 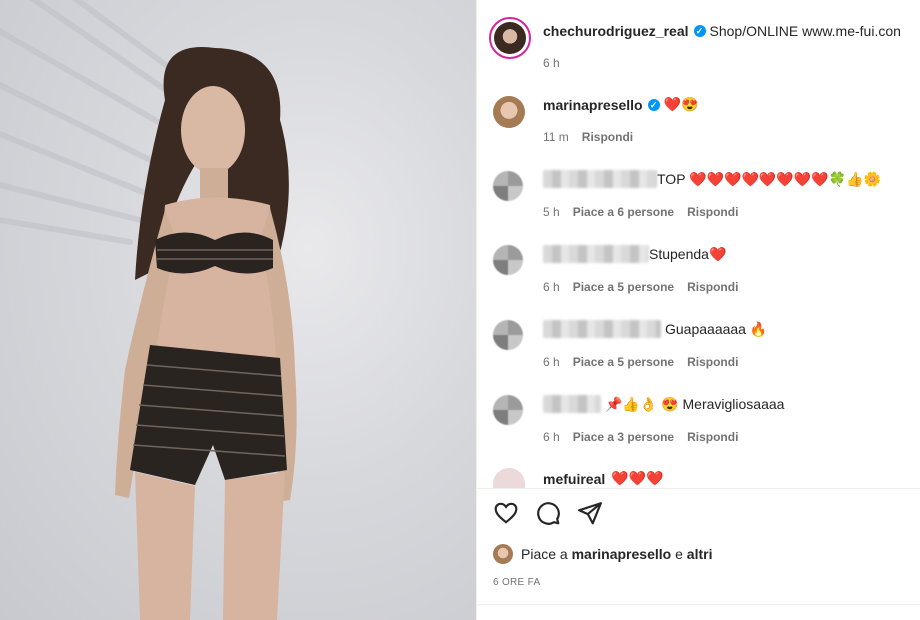 I want to click on comment-row: marinapresello ✓ ❤️😍, so click(x=620, y=104).